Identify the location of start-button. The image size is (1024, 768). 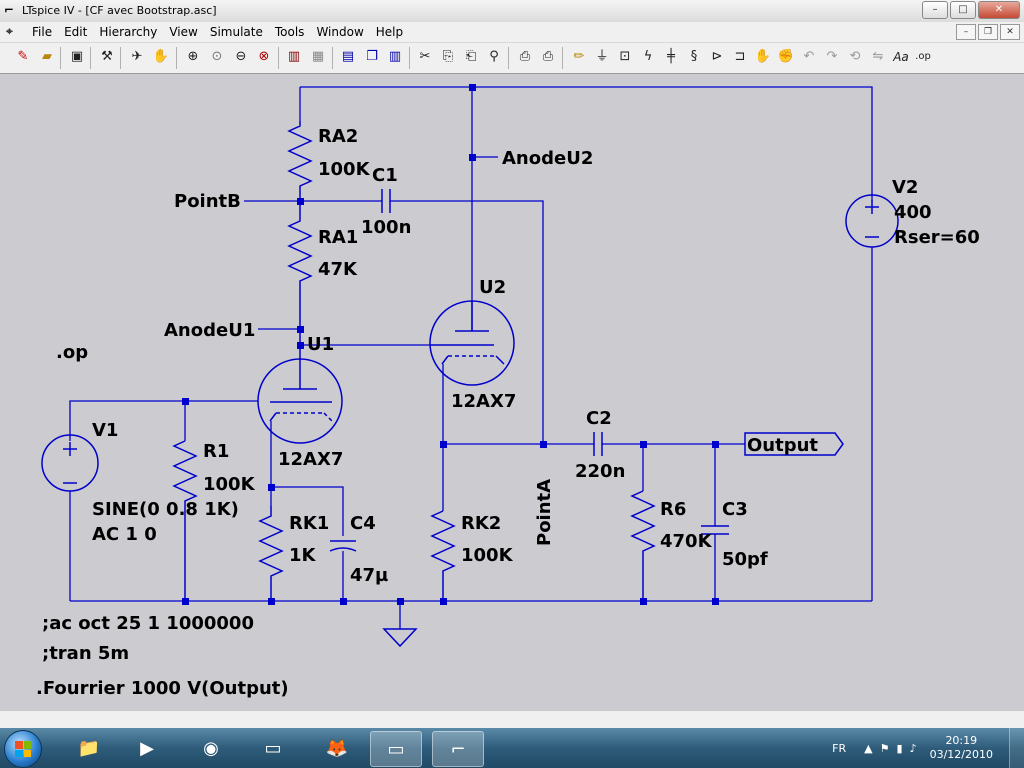
(23, 749).